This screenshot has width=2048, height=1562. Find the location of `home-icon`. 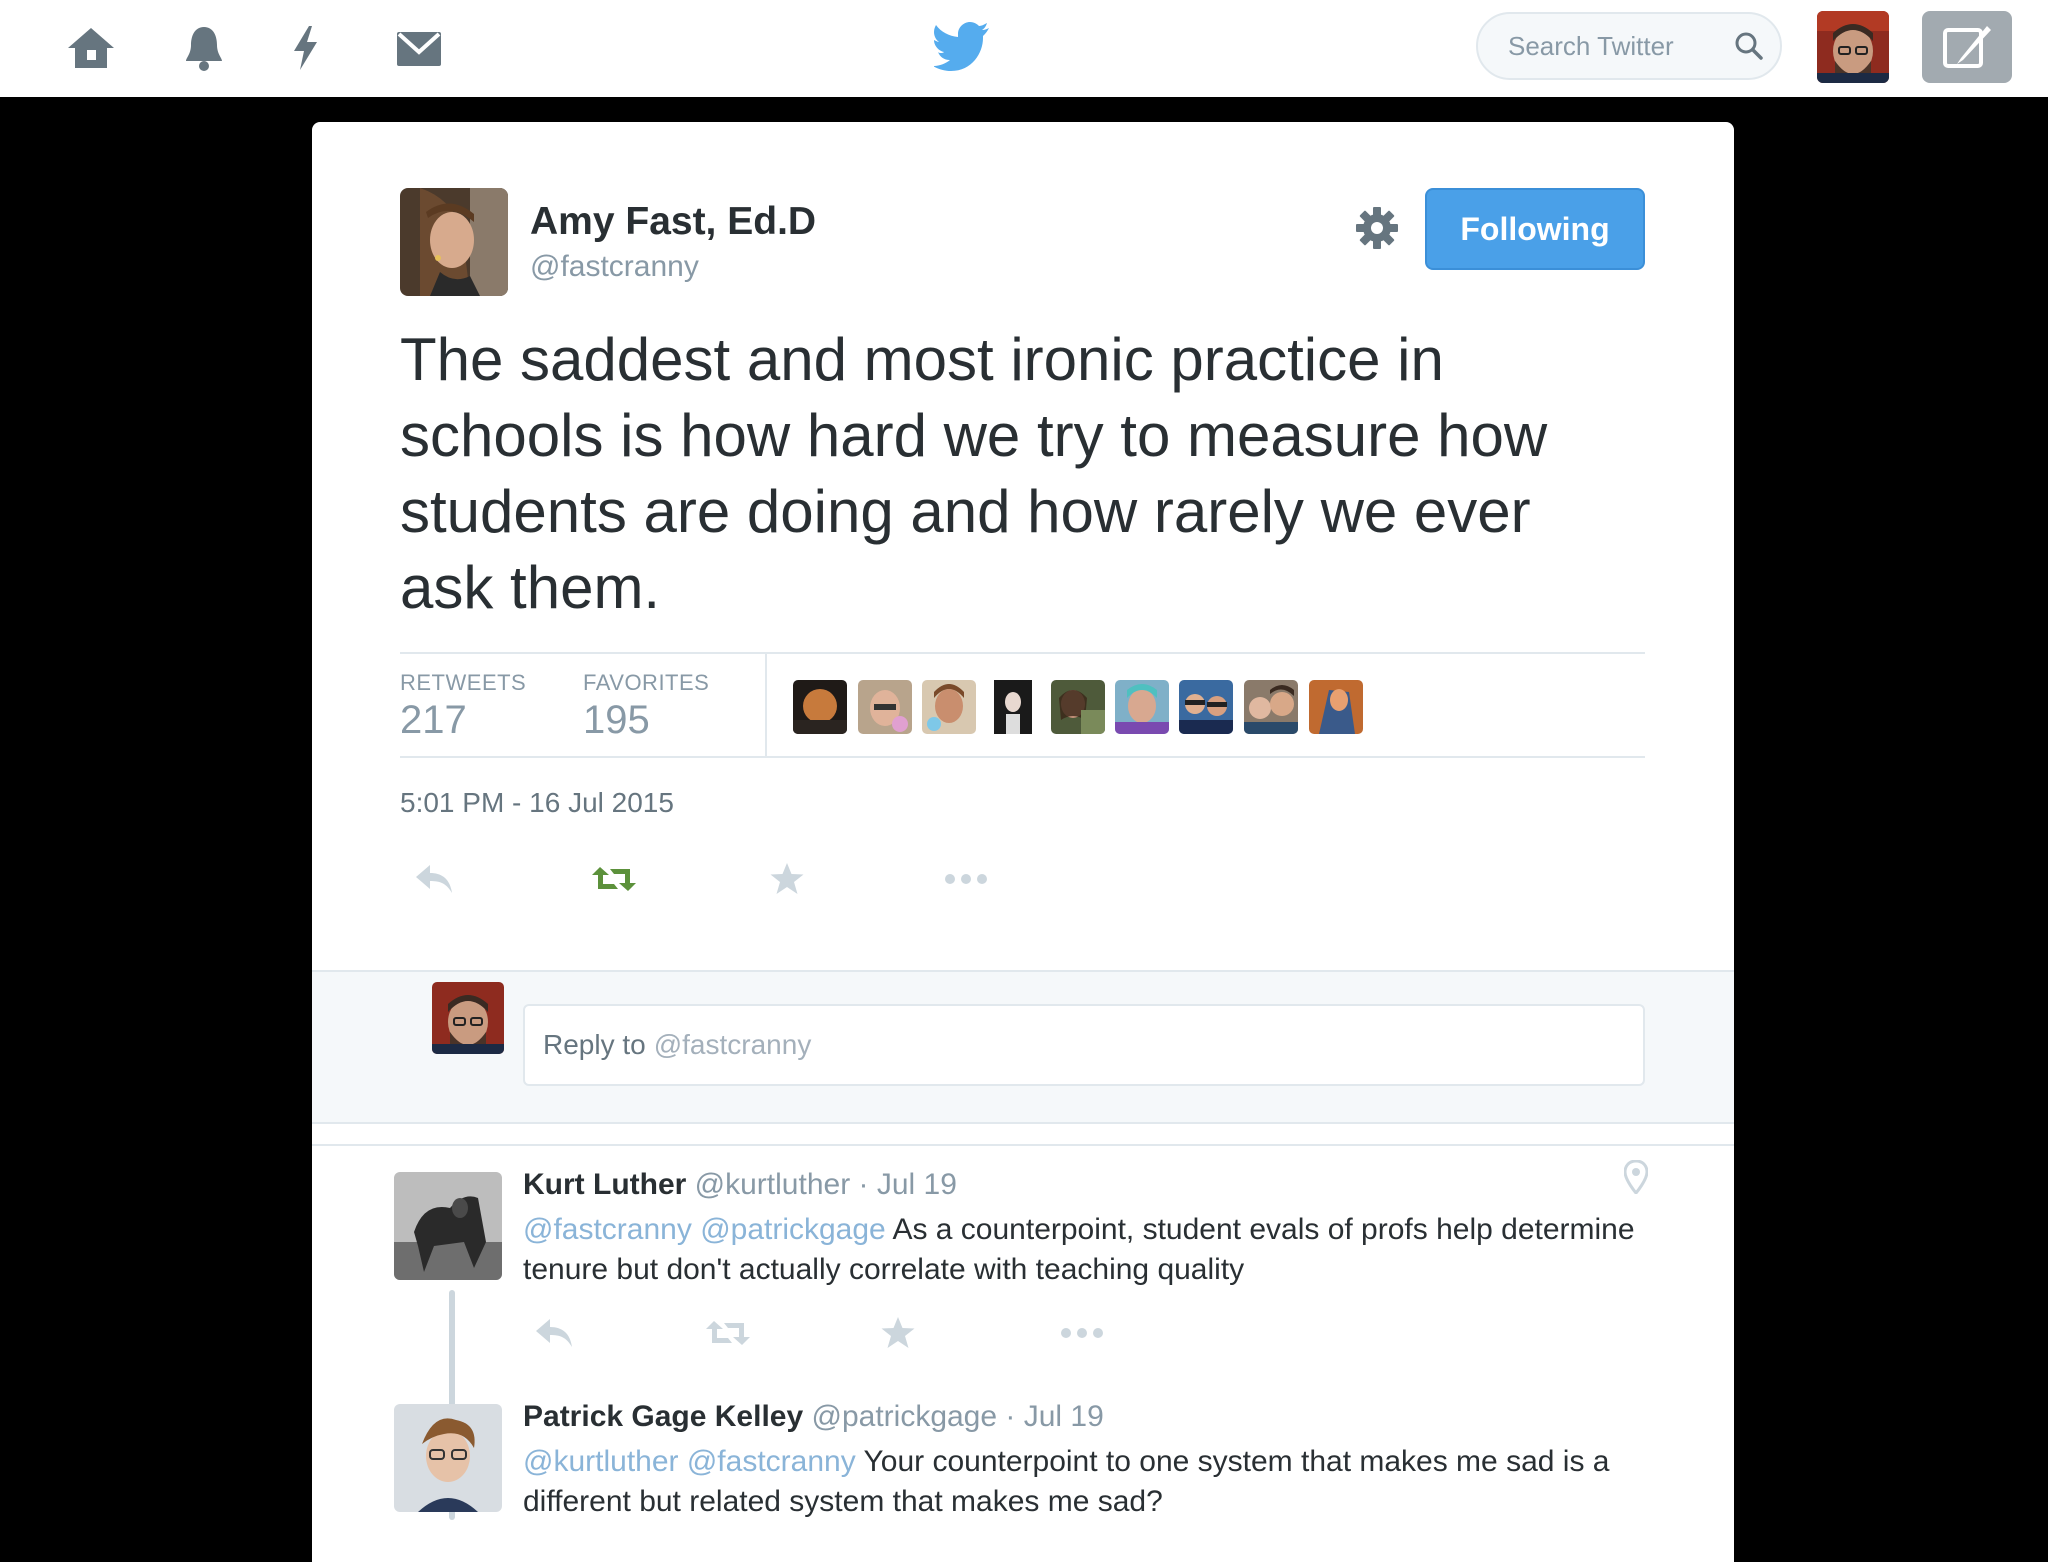

home-icon is located at coordinates (91, 48).